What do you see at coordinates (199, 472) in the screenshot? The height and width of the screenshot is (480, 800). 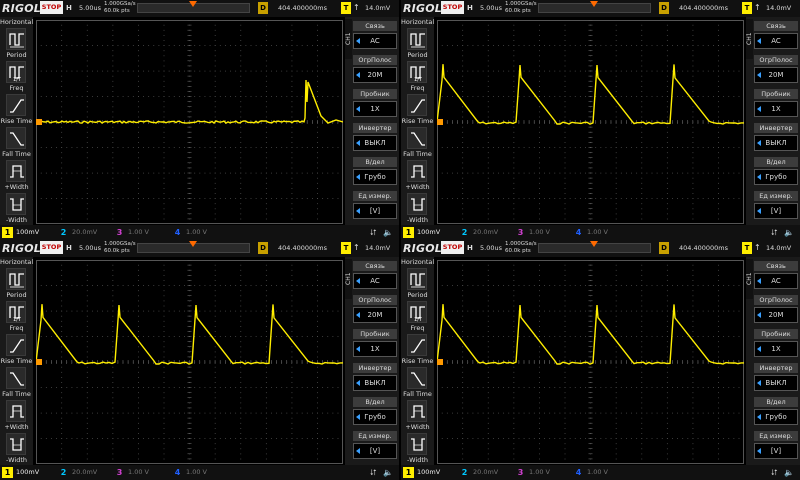 I see `channel-bar: 1 100mV 2 20.0mV 3 1.00 V 4 1.00 V ⮃ 🔈` at bounding box center [199, 472].